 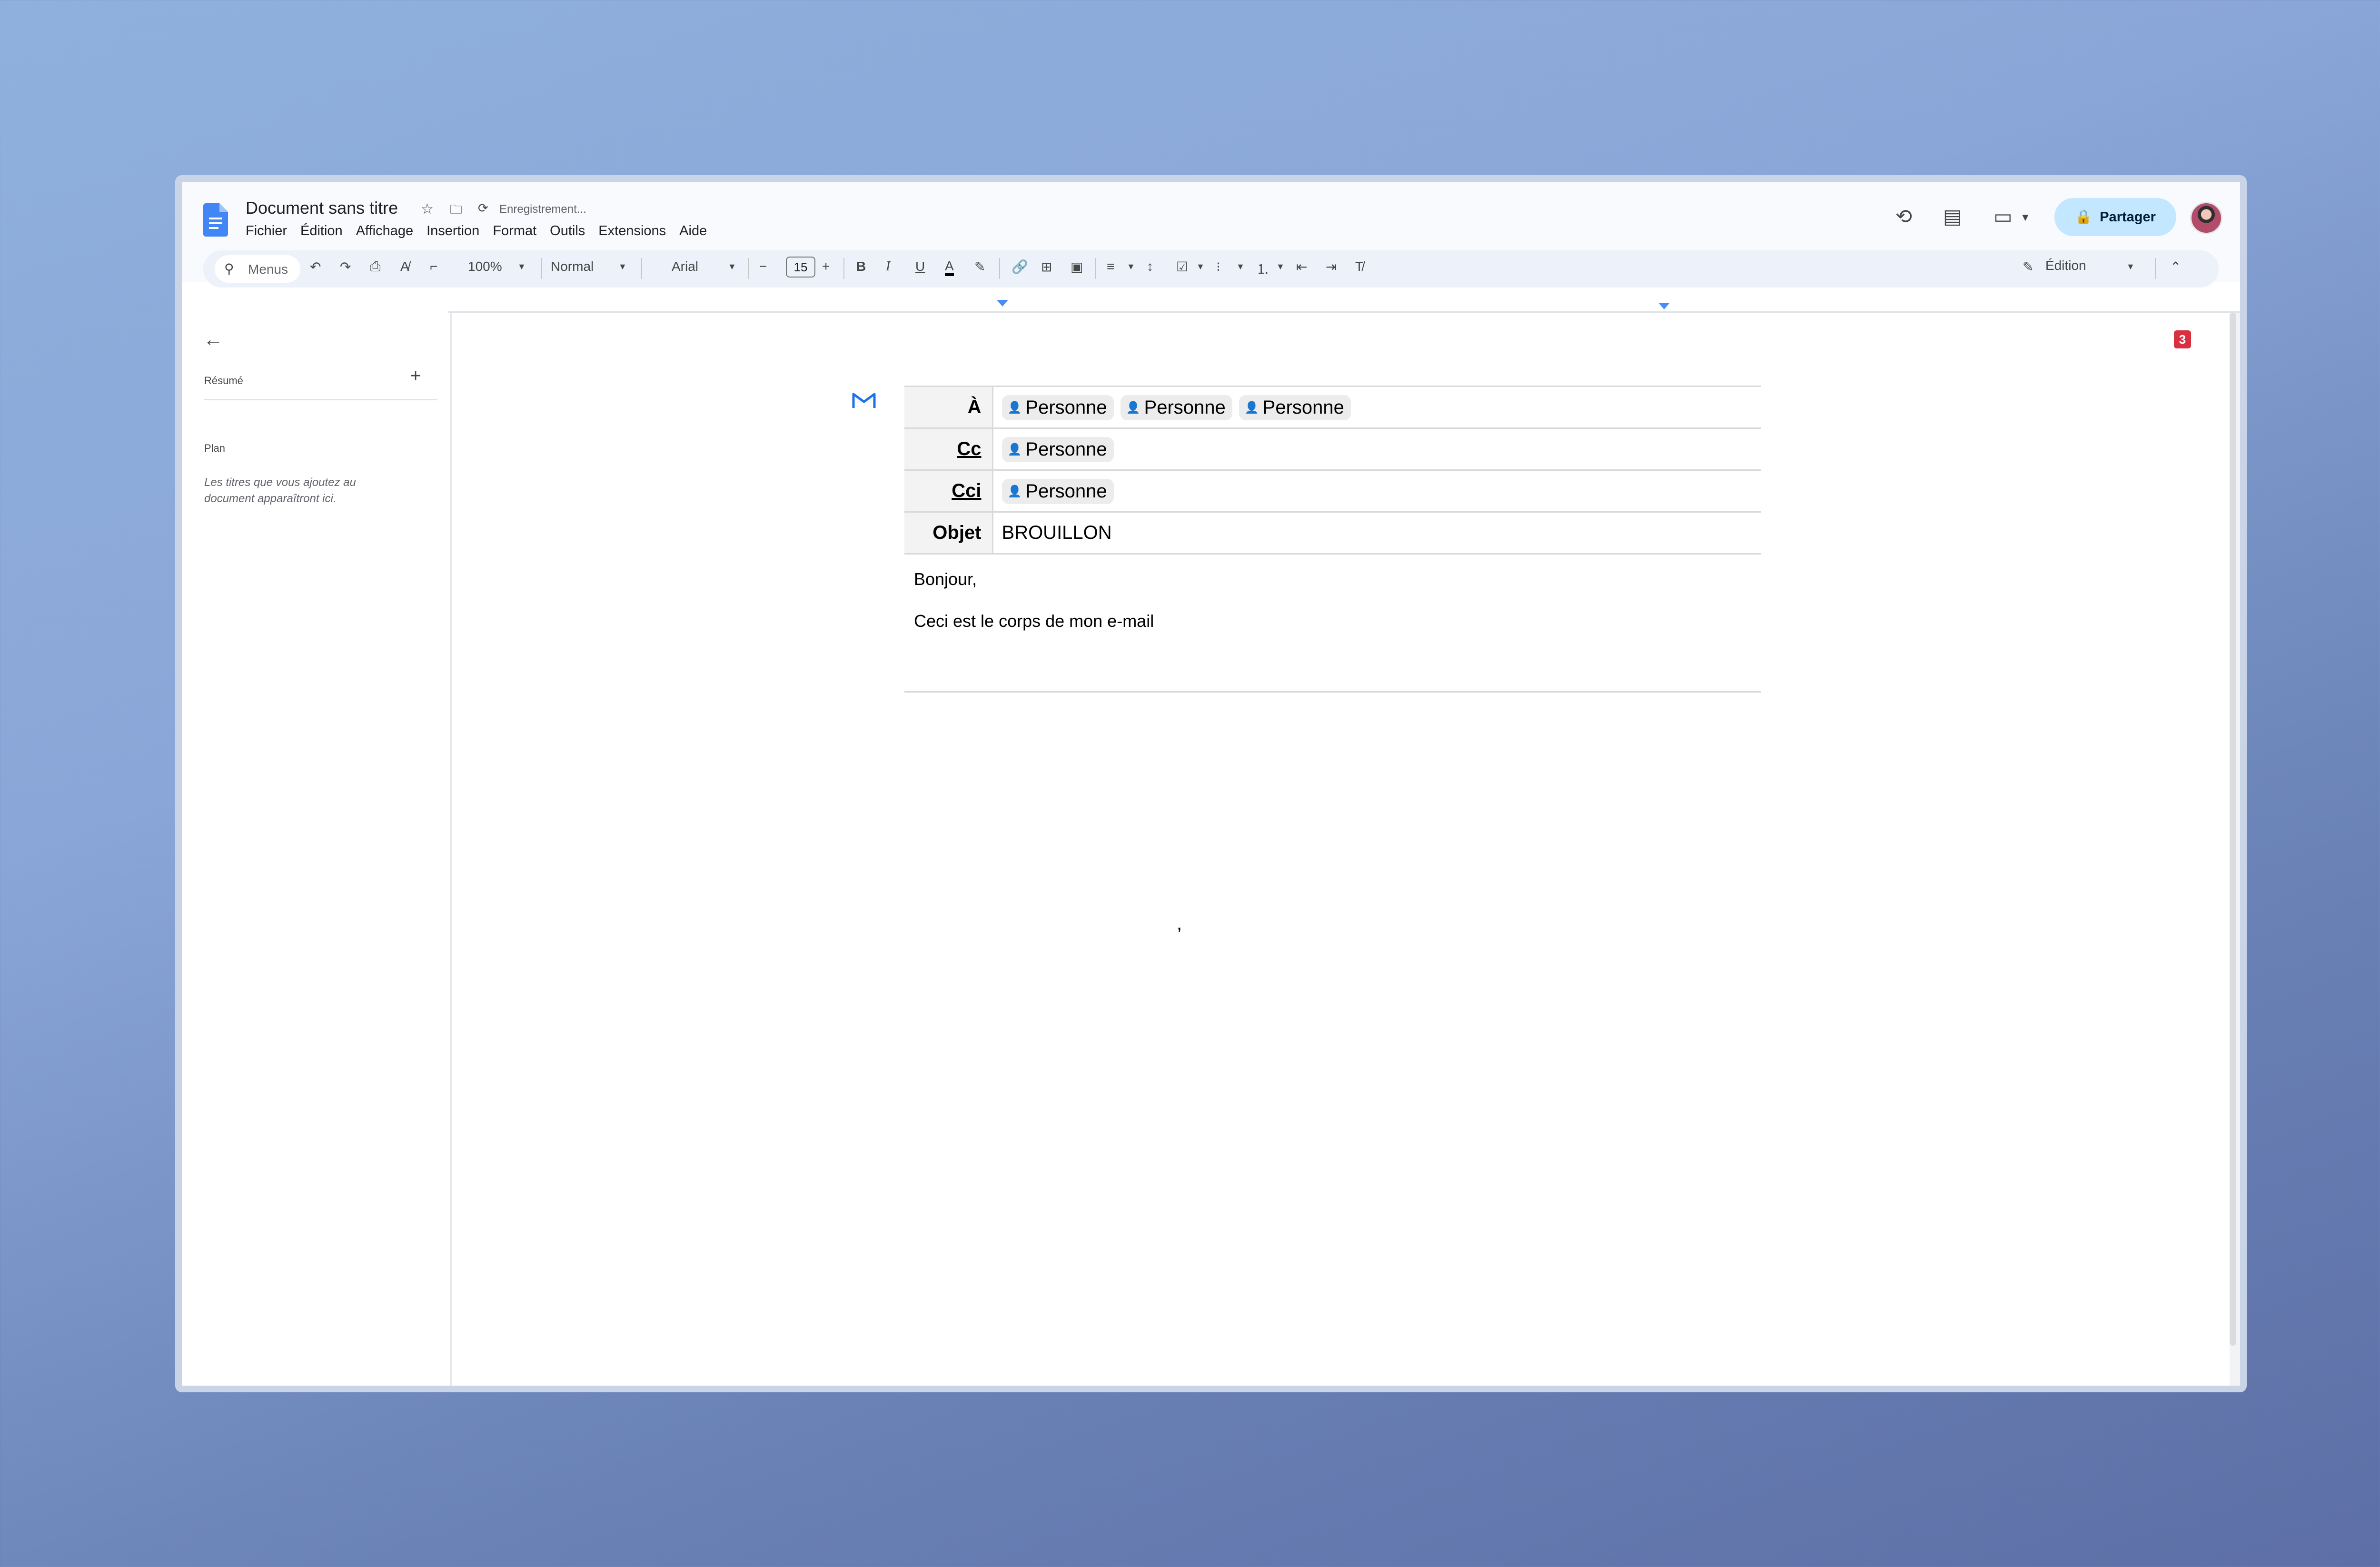 I want to click on menu-search-input: ⚲ Menus, so click(x=257, y=269).